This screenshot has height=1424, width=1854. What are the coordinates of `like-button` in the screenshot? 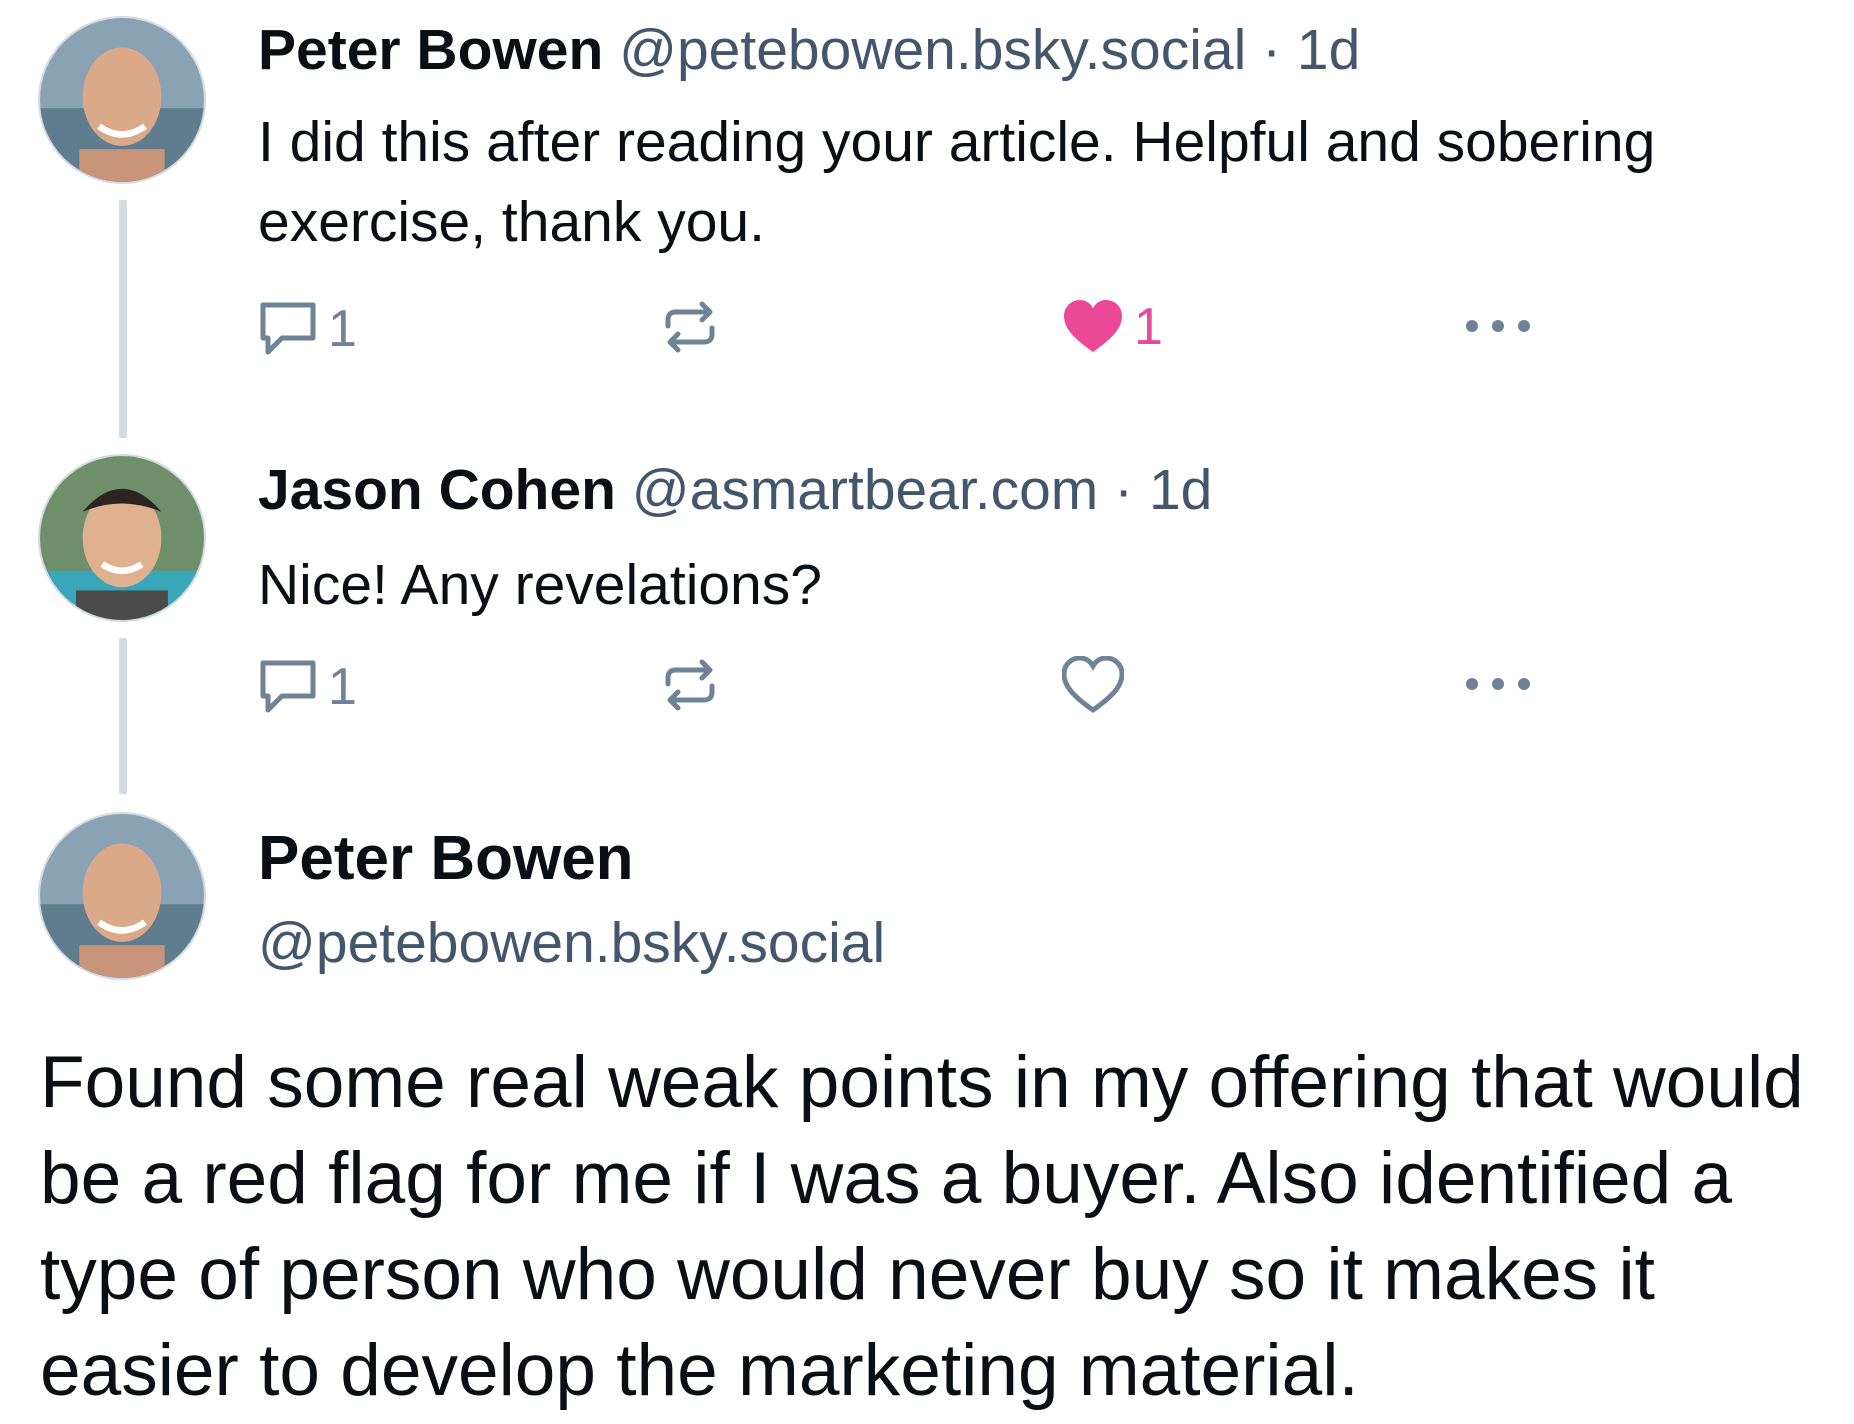 It's located at (1093, 685).